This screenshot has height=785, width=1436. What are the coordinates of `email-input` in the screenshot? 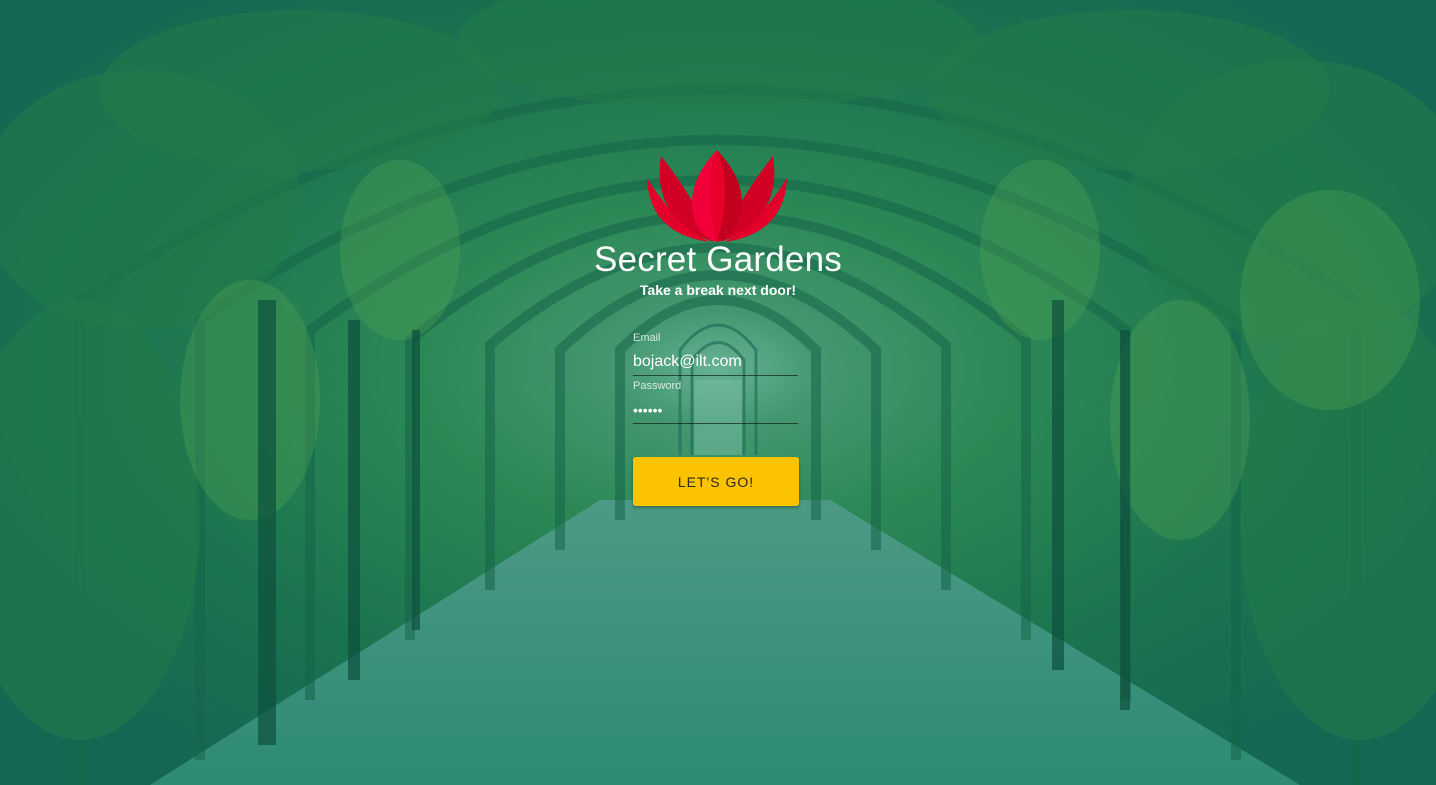 It's located at (715, 362).